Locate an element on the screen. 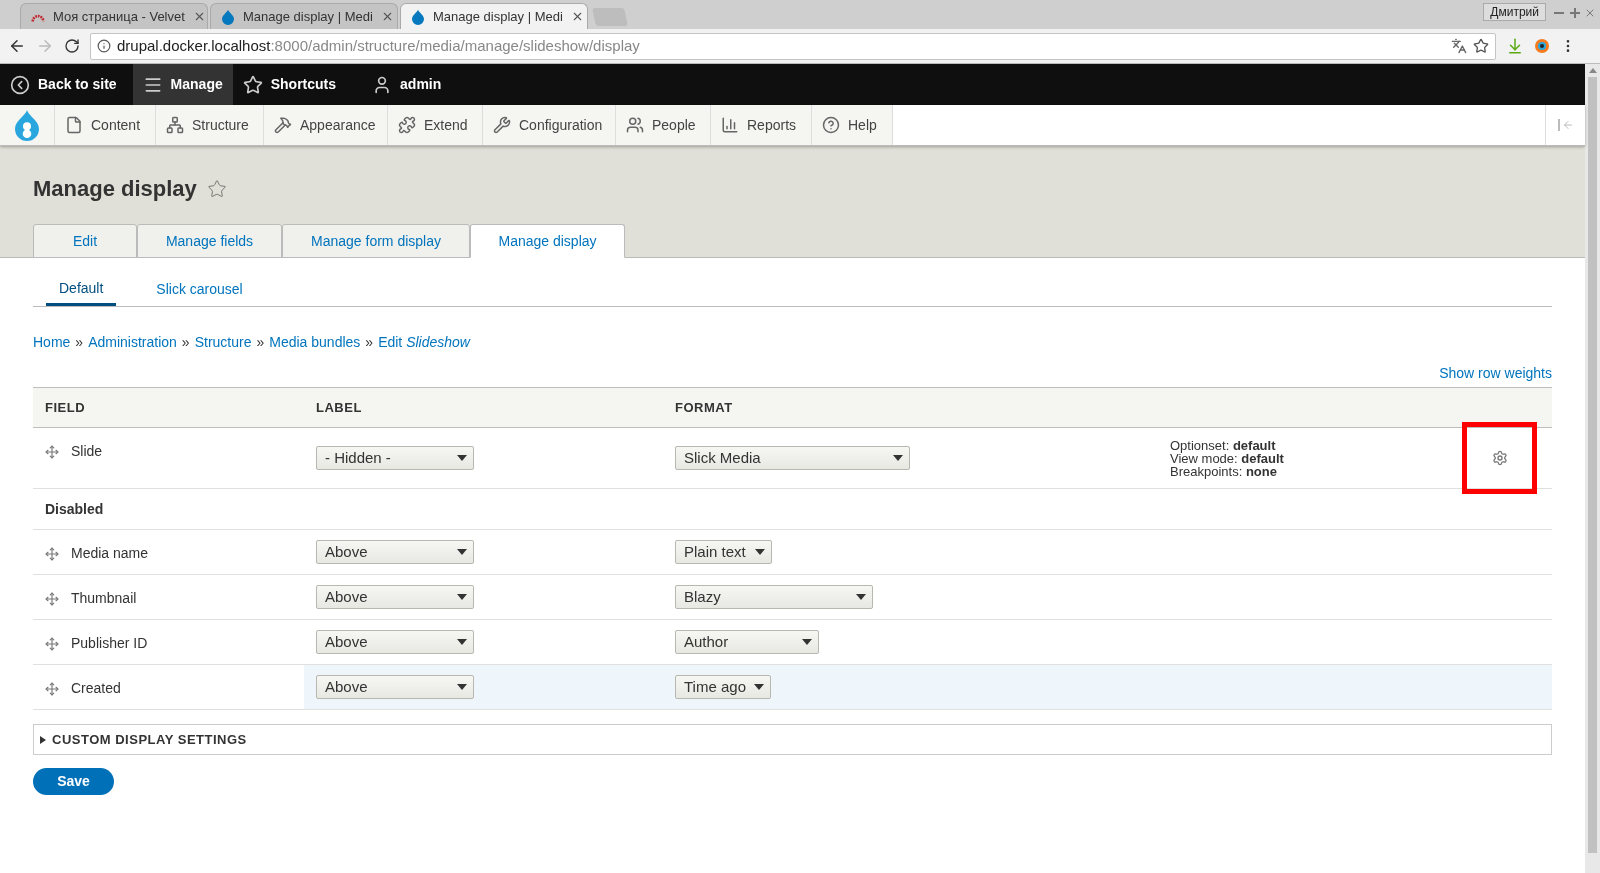  breadcrumb-link: Structure is located at coordinates (223, 342).